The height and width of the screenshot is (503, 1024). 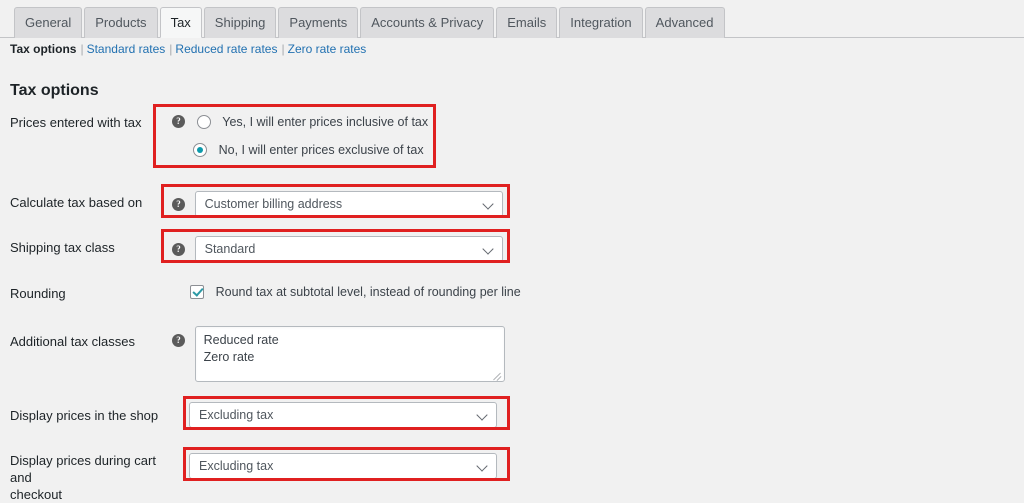 I want to click on subnav-tax-options: Tax options, so click(x=43, y=49).